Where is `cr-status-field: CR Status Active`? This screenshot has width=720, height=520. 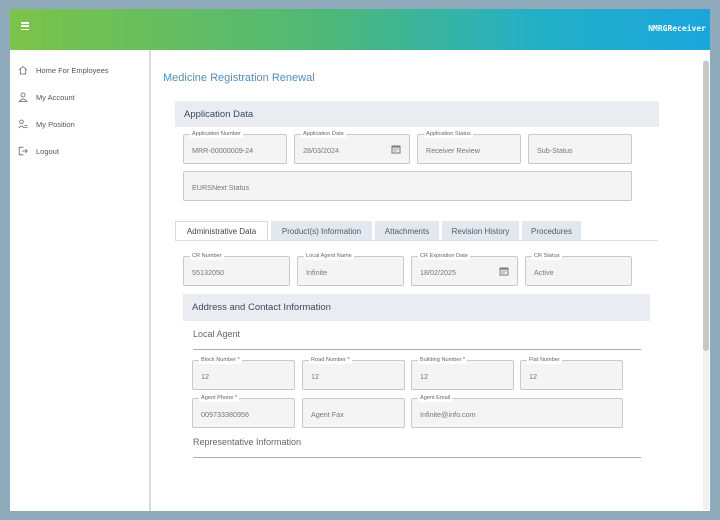 cr-status-field: CR Status Active is located at coordinates (578, 269).